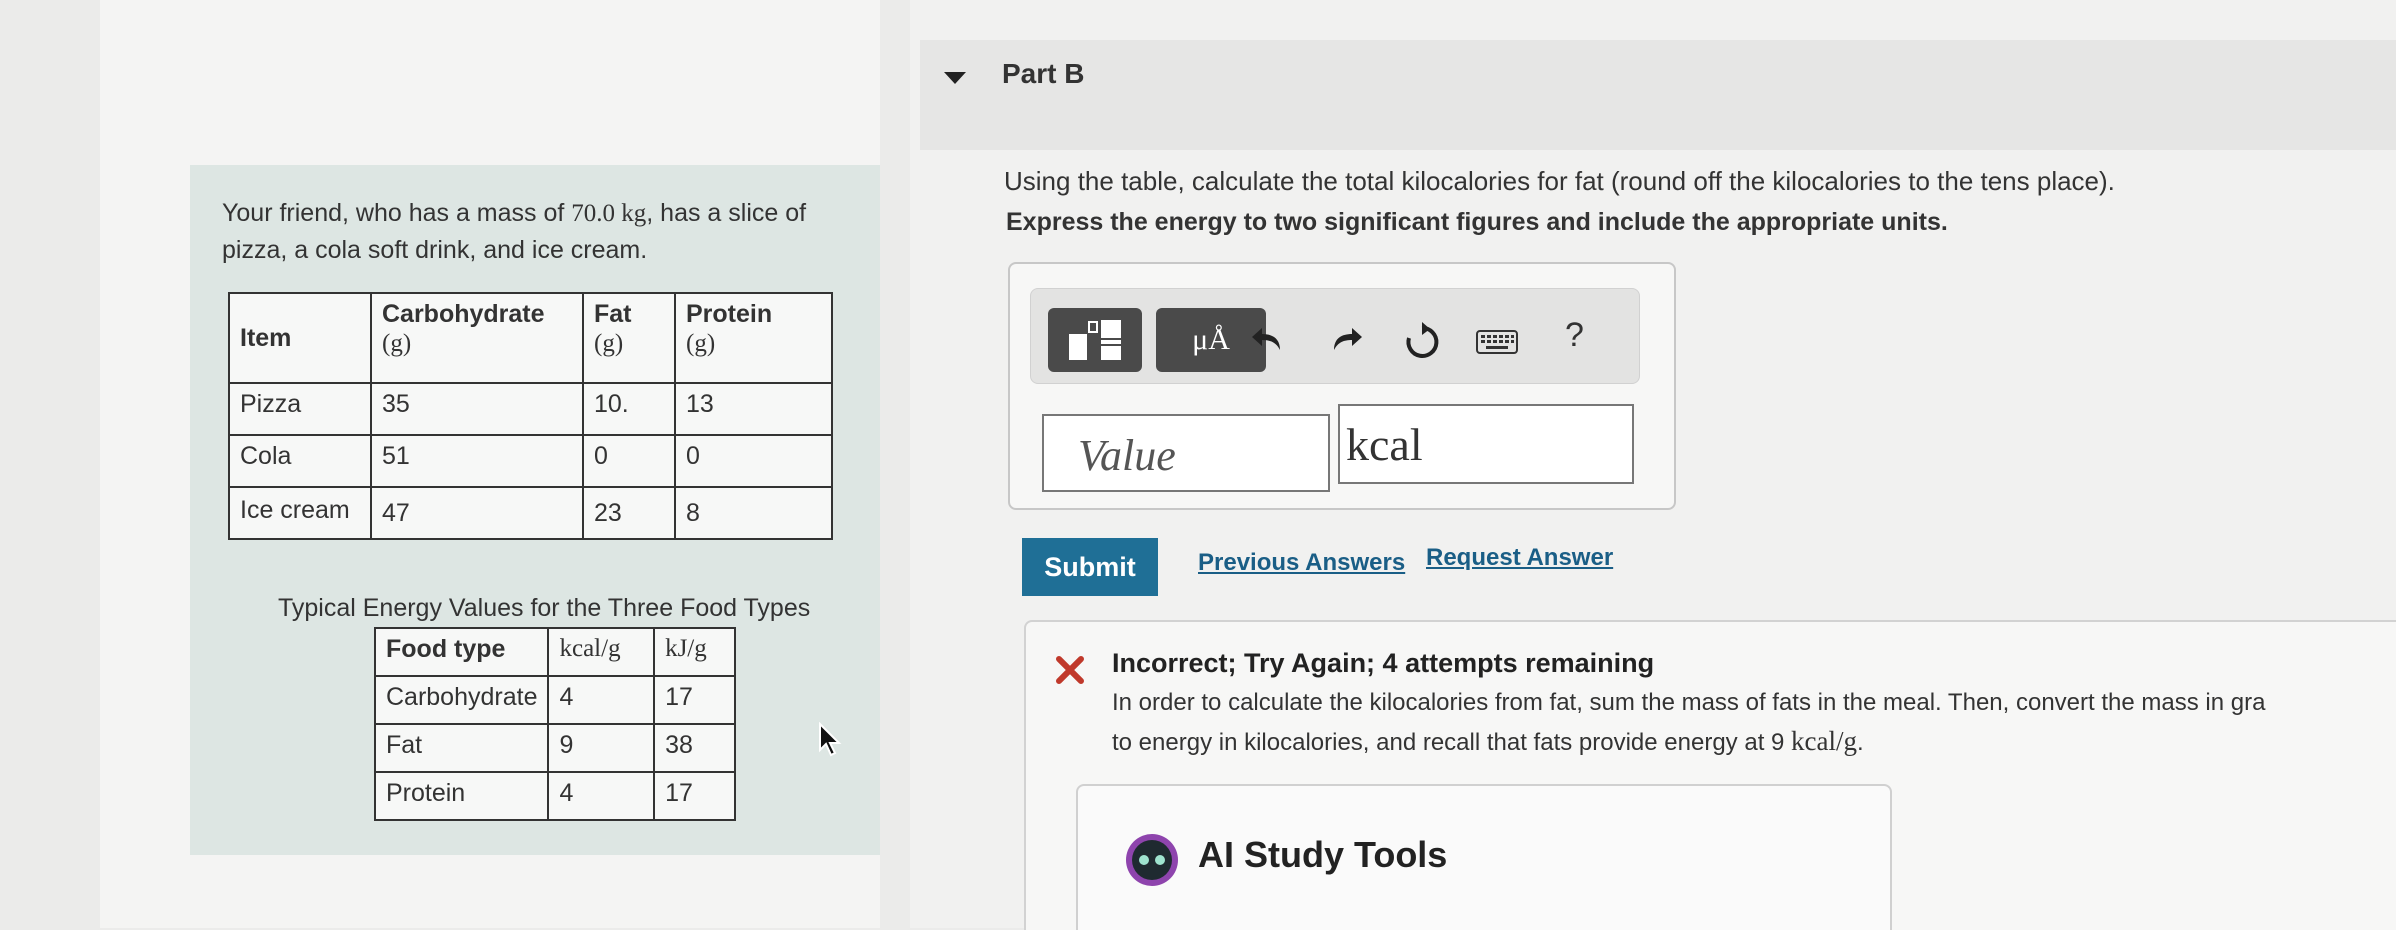  Describe the element at coordinates (1152, 860) in the screenshot. I see `ai-assistant-icon` at that location.